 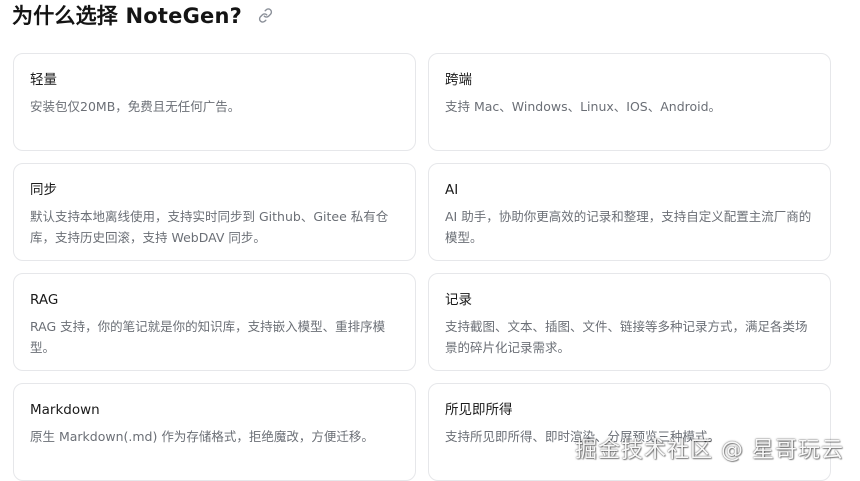 What do you see at coordinates (43, 190) in the screenshot?
I see `feature-title: 同步` at bounding box center [43, 190].